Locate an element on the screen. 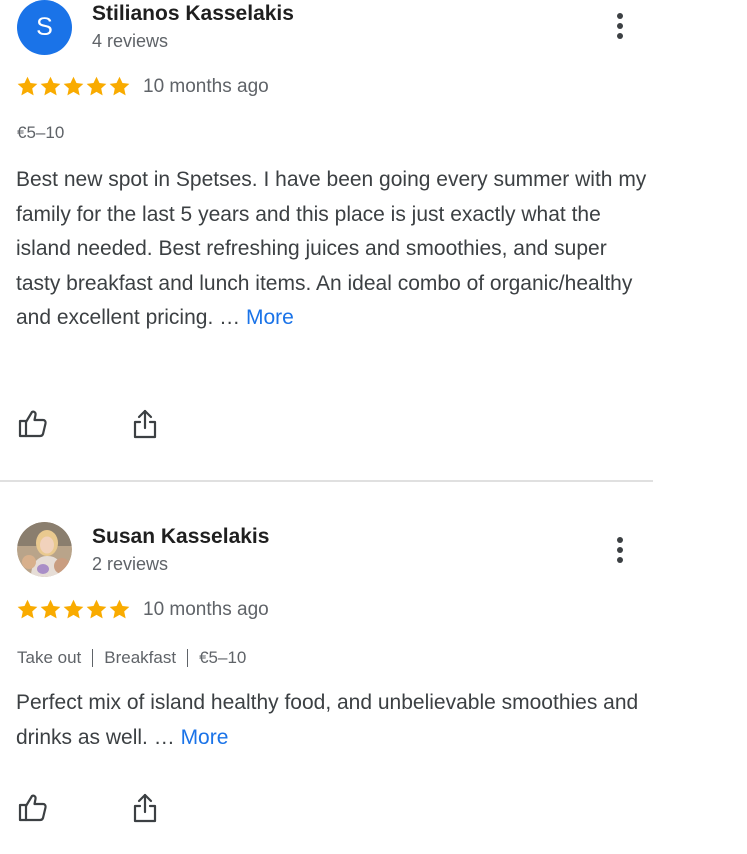  author-review-count: 2 reviews is located at coordinates (130, 564).